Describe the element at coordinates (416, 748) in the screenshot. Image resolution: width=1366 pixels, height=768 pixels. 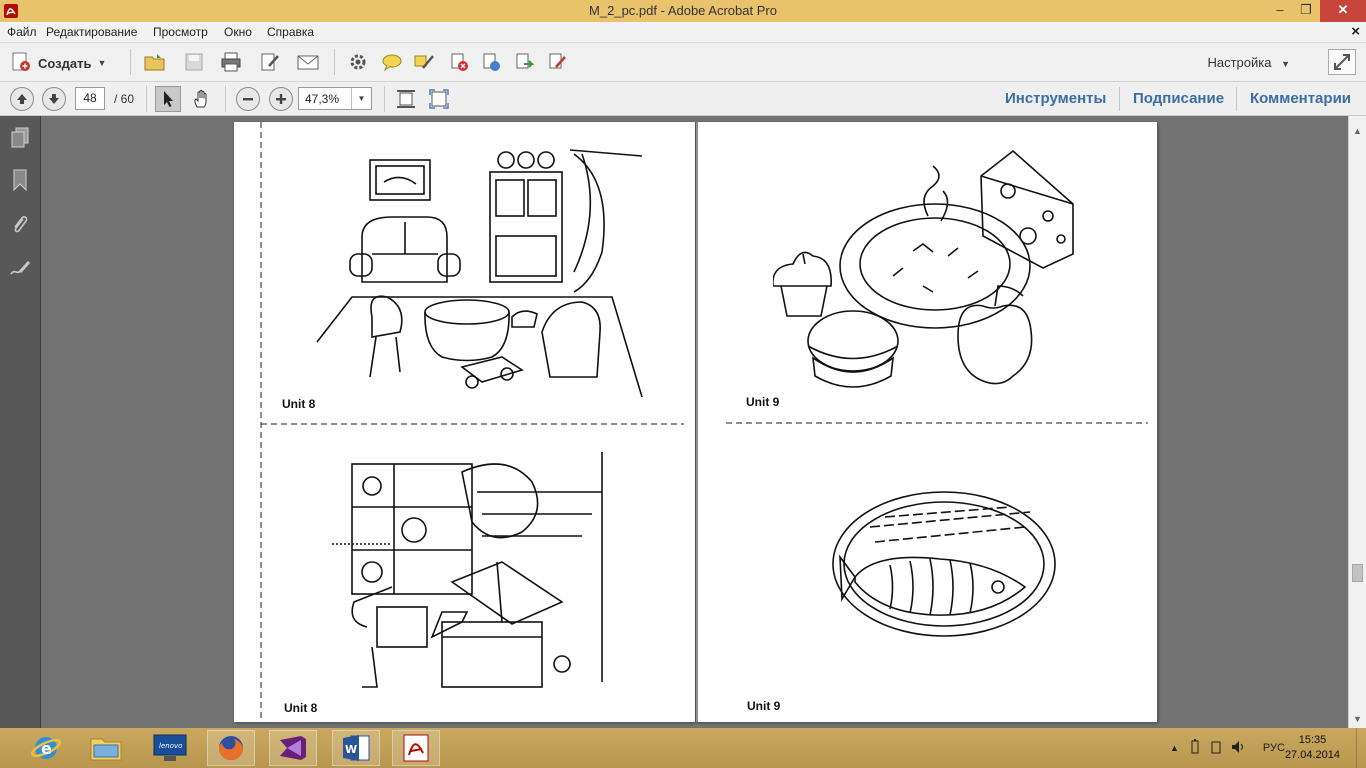
I see `acrobat-icon` at that location.